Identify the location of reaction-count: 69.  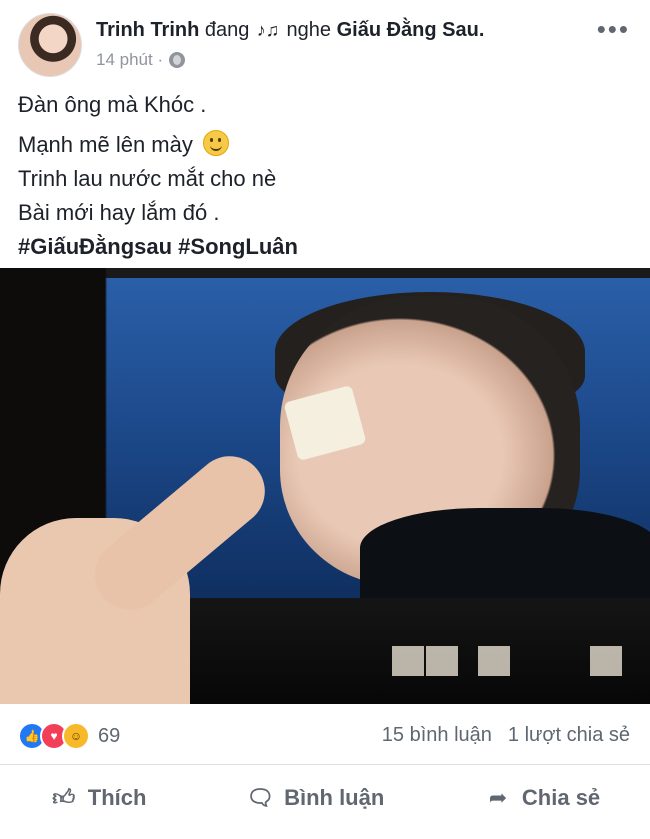
(109, 735).